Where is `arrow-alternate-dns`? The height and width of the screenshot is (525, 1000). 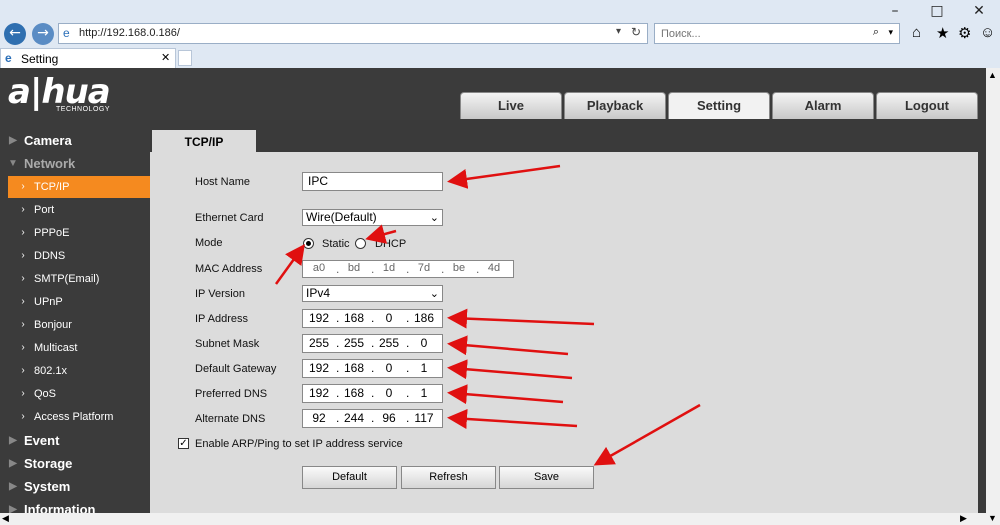
arrow-alternate-dns is located at coordinates (512, 418).